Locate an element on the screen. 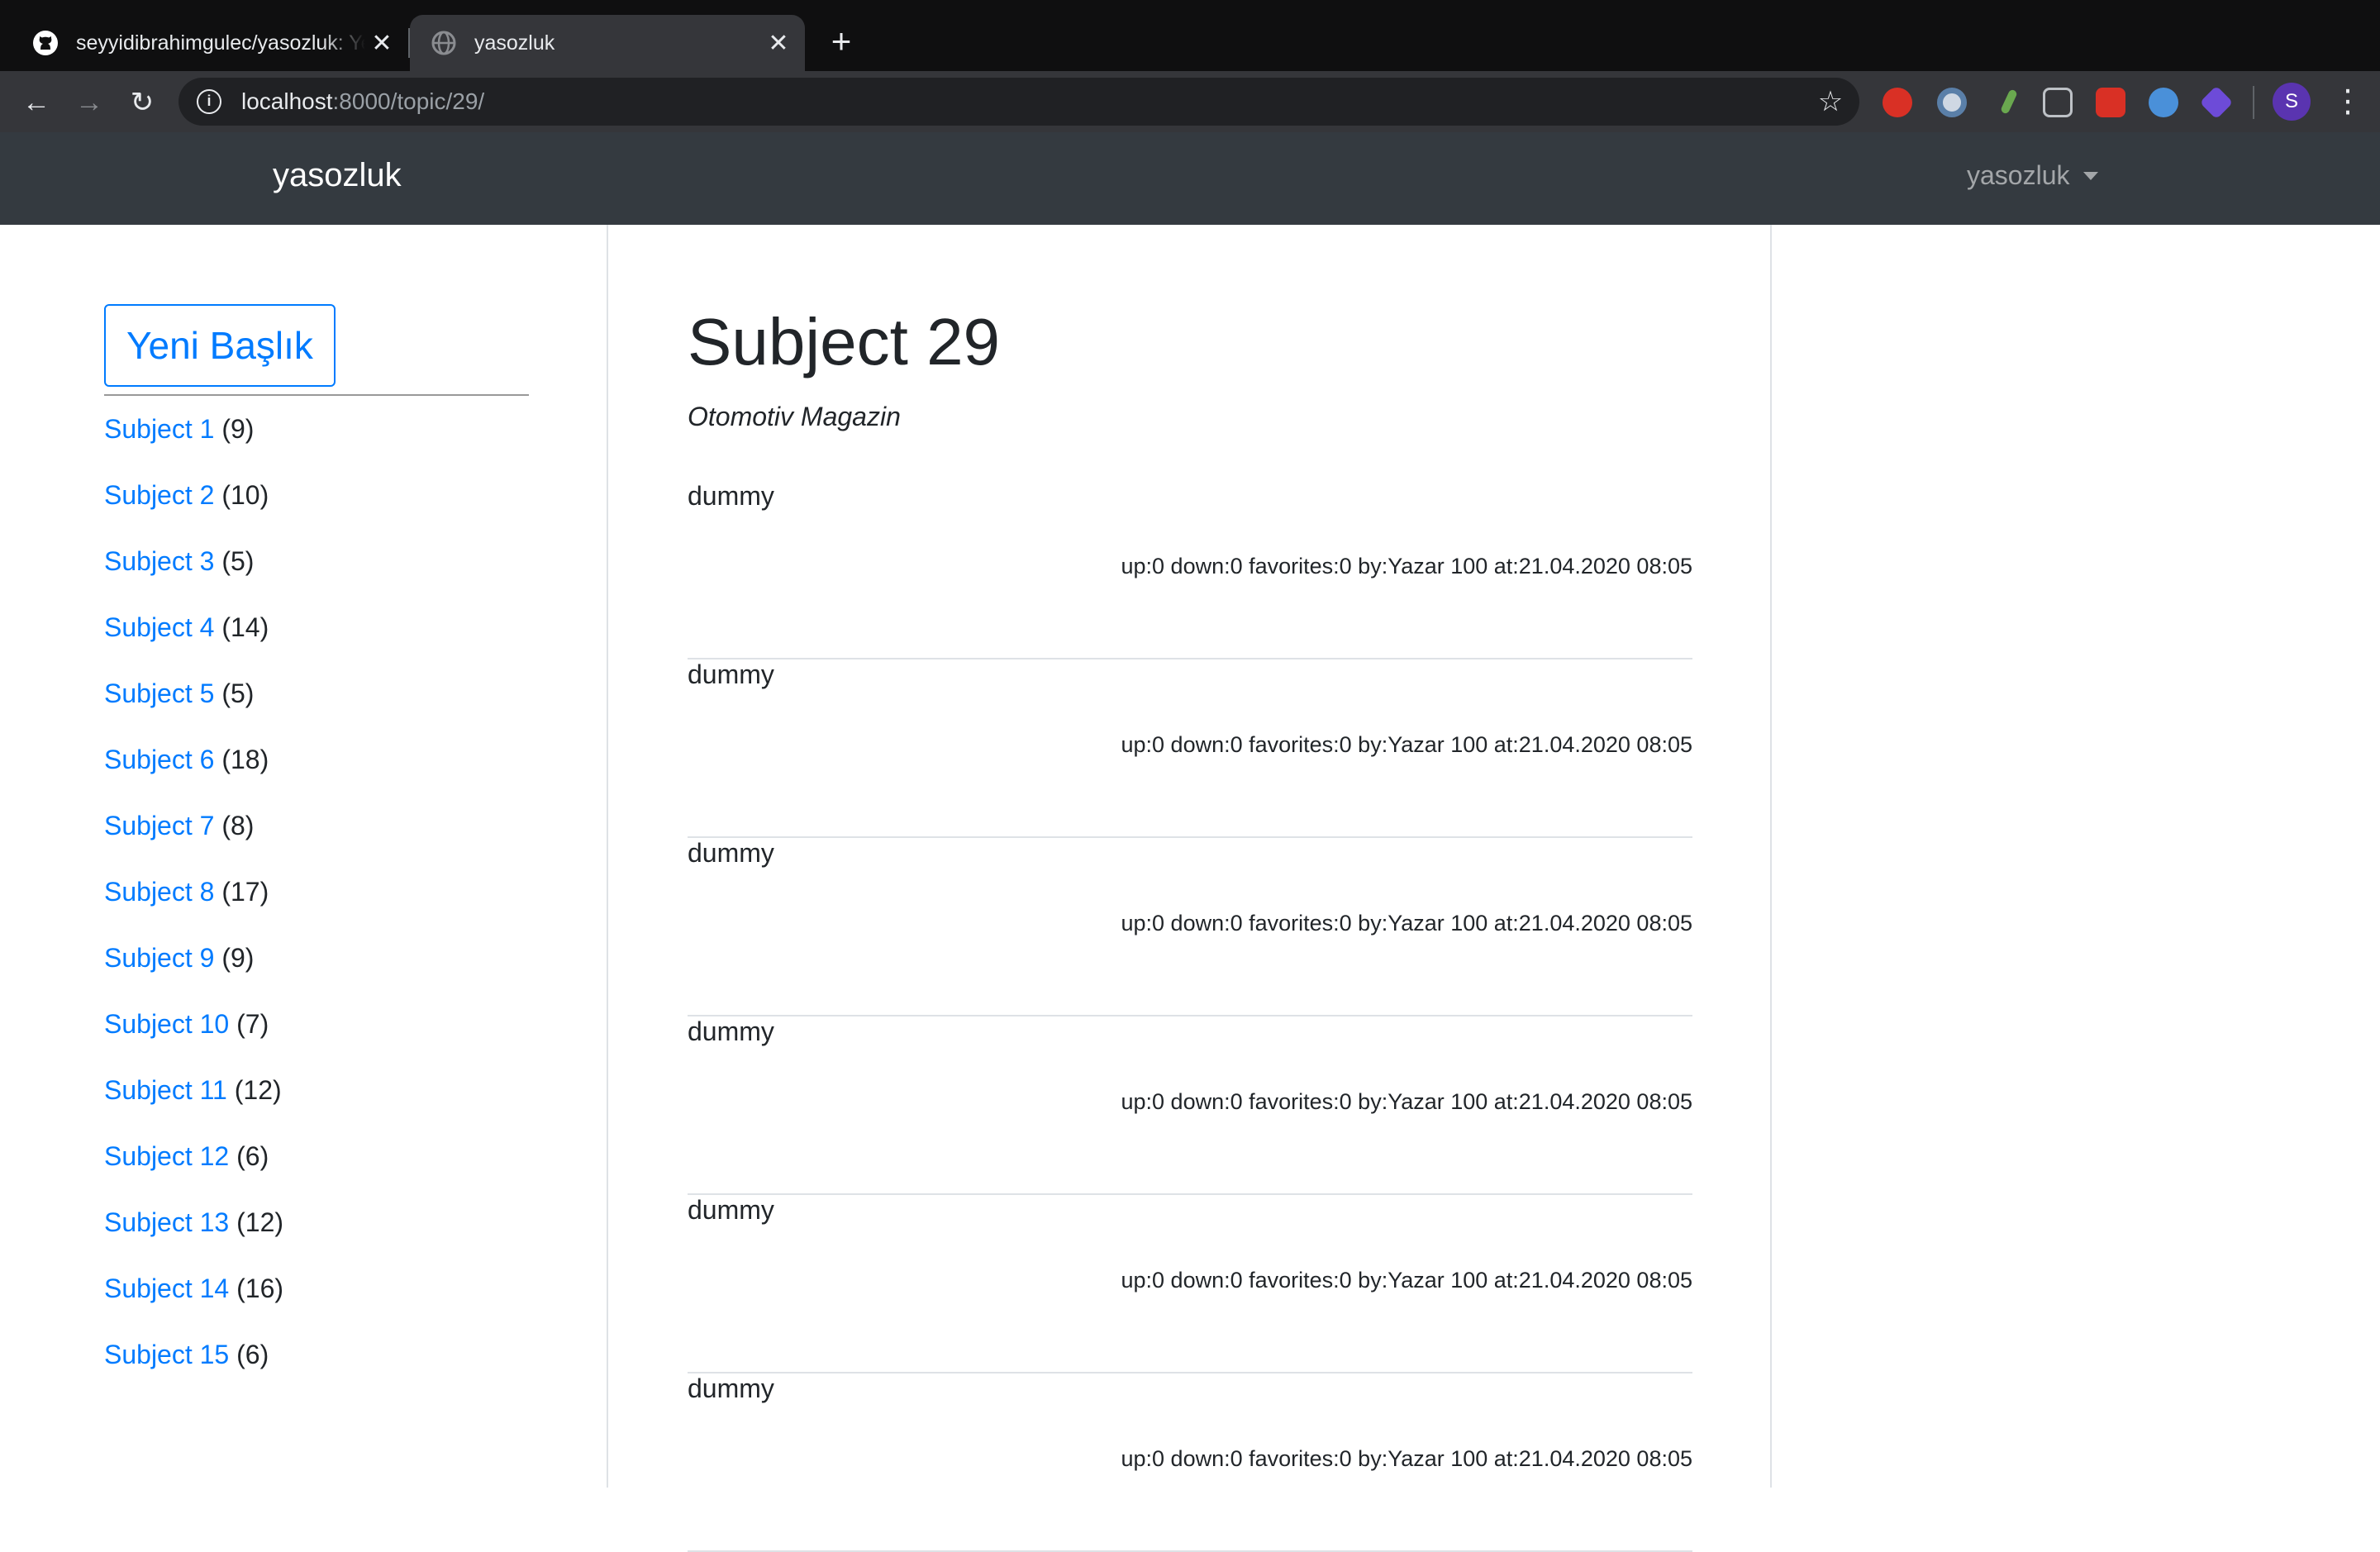  pin-icon is located at coordinates (2008, 102).